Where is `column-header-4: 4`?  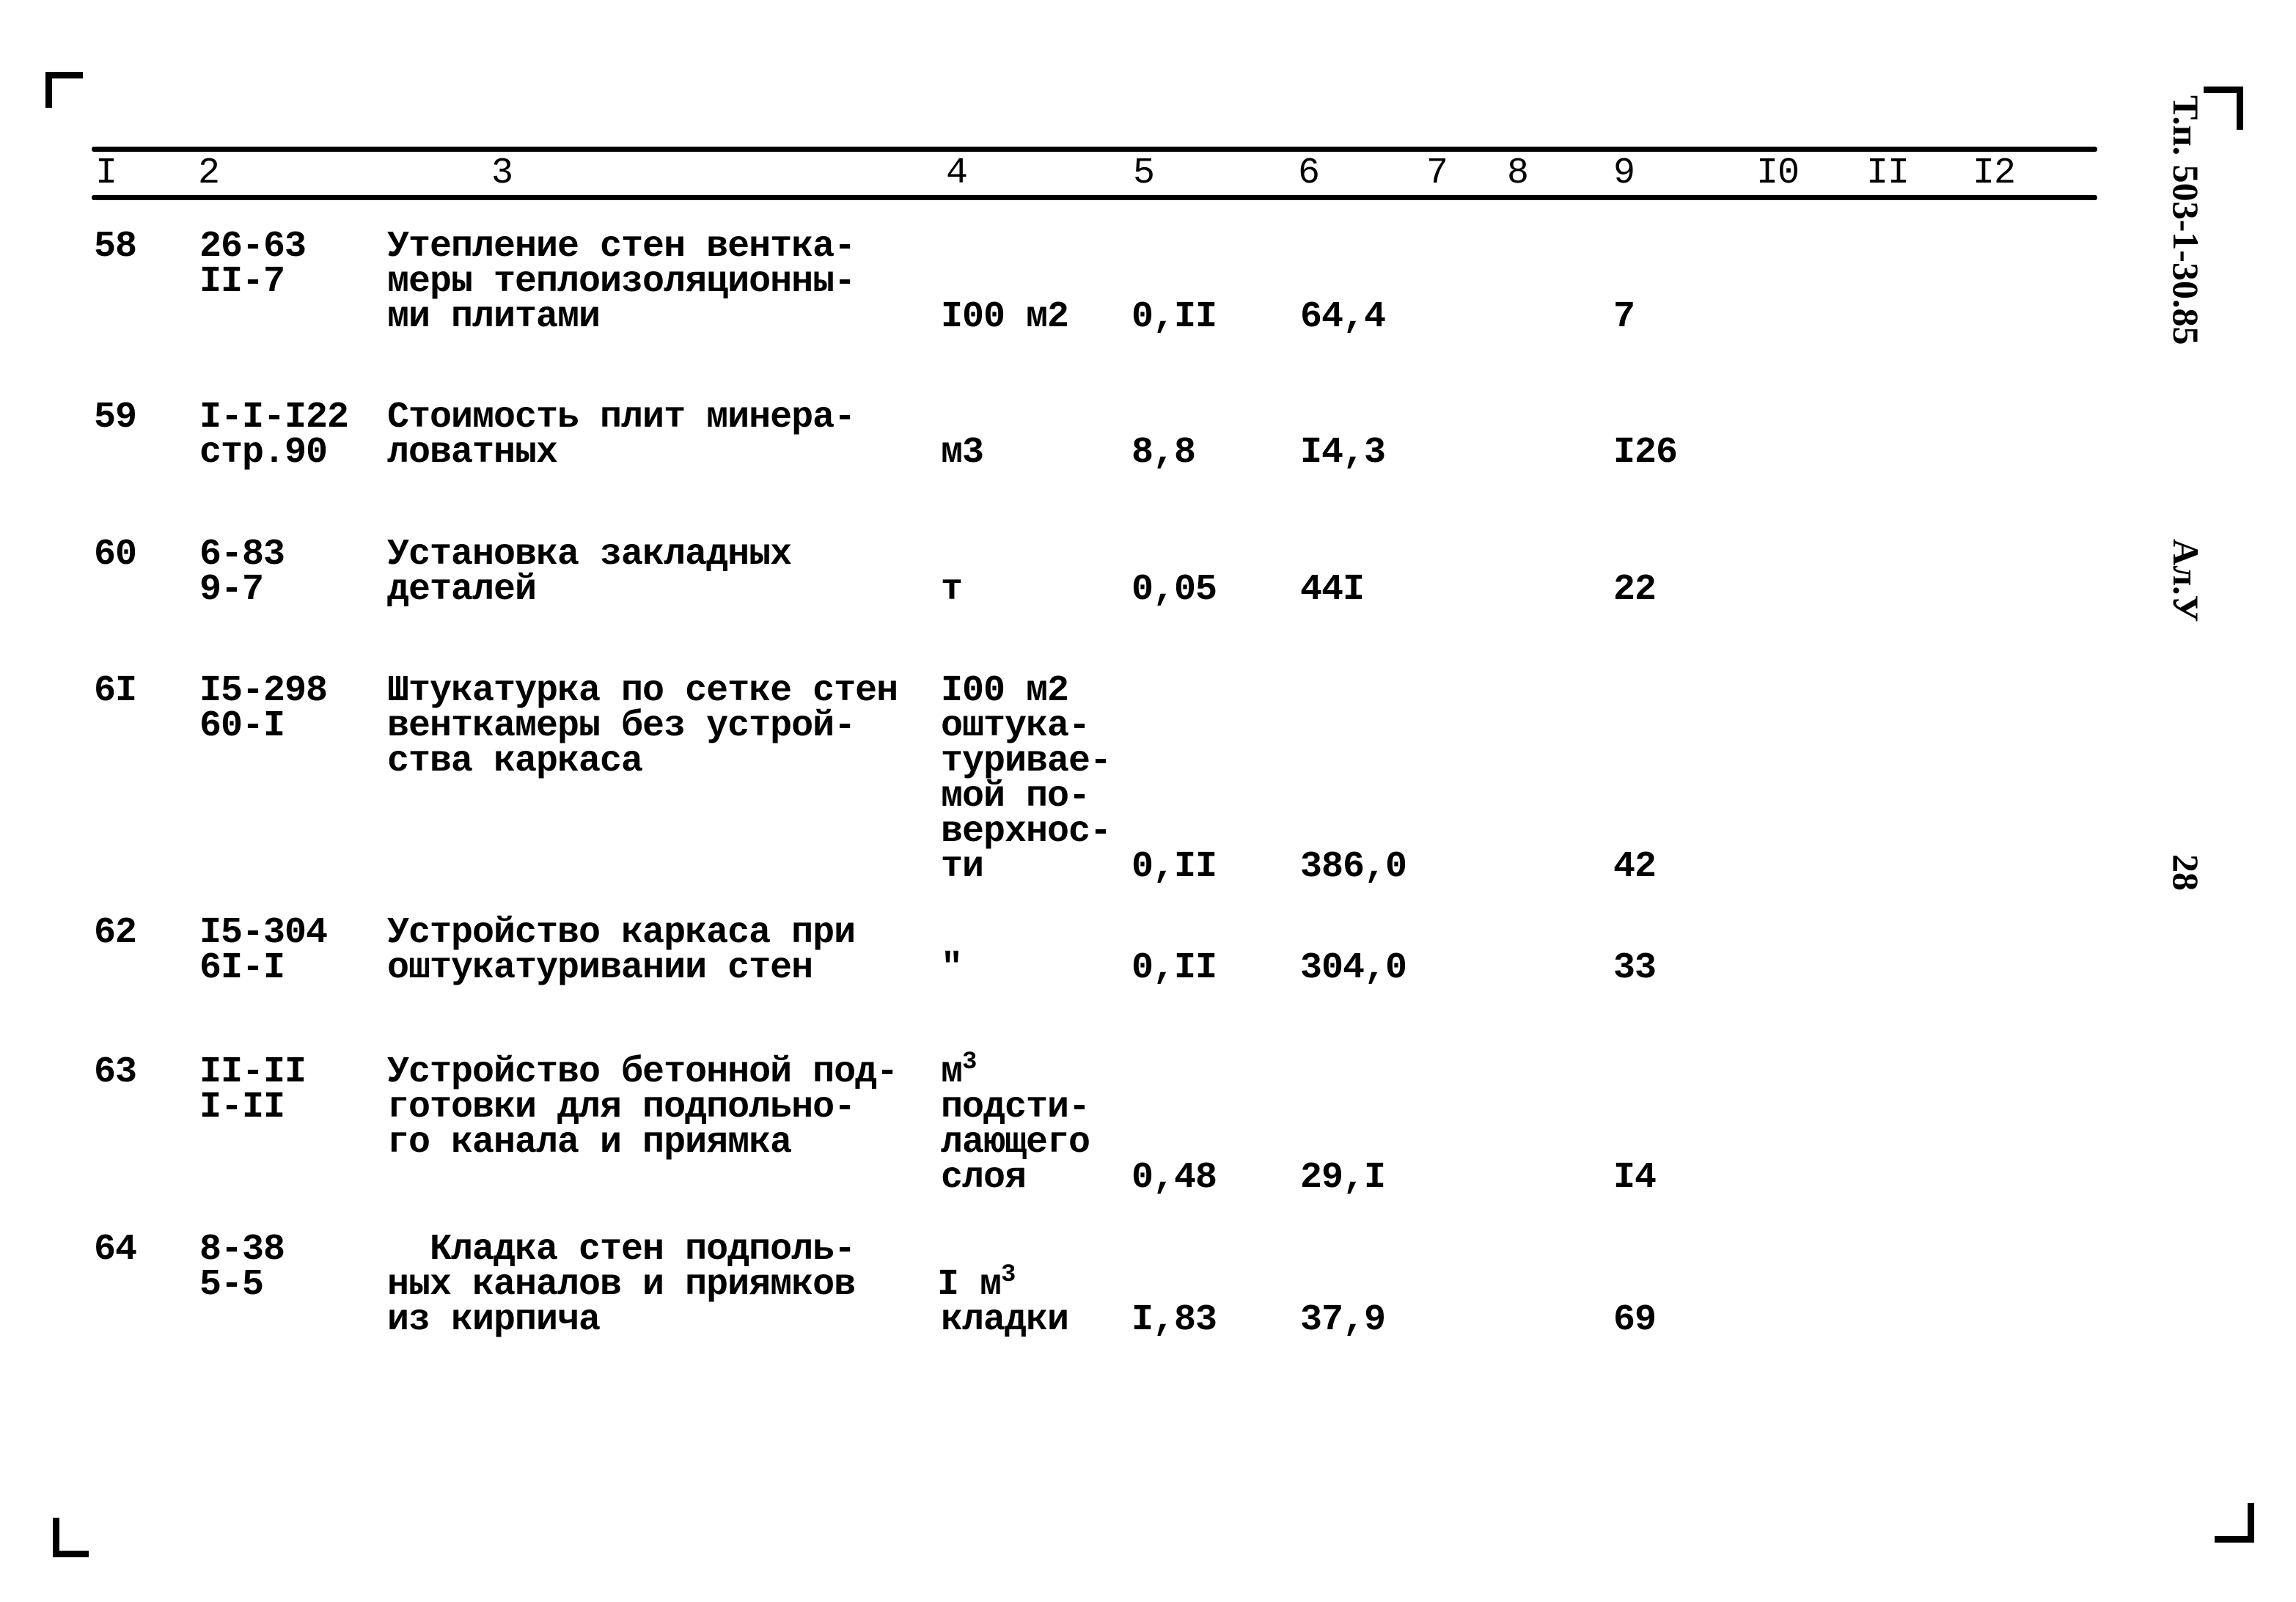 column-header-4: 4 is located at coordinates (957, 173).